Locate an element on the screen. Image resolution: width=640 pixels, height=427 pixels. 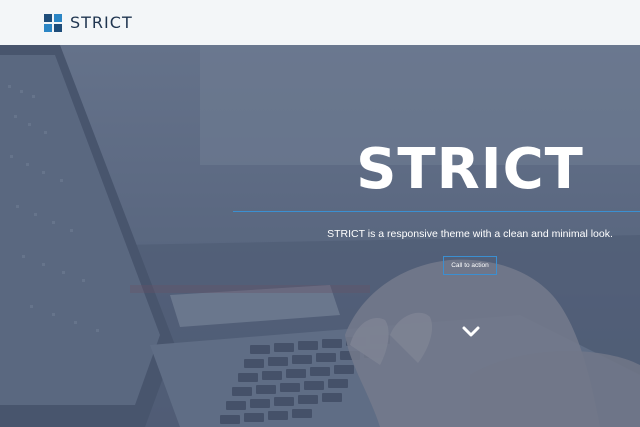
hero-divider is located at coordinates (436, 211).